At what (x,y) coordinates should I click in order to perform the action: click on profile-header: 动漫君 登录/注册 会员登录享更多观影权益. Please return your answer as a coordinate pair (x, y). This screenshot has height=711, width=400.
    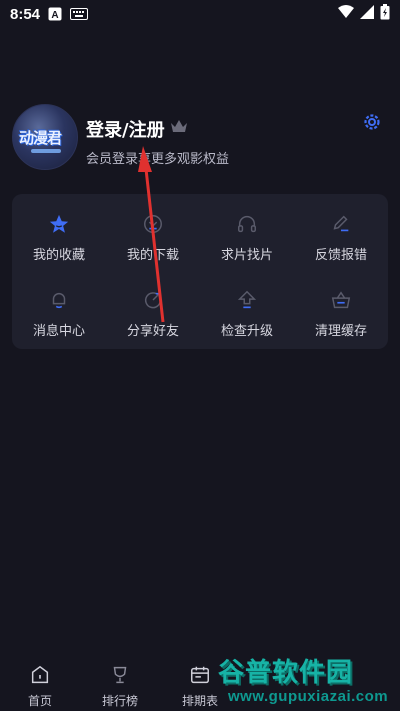
    Looking at the image, I should click on (200, 139).